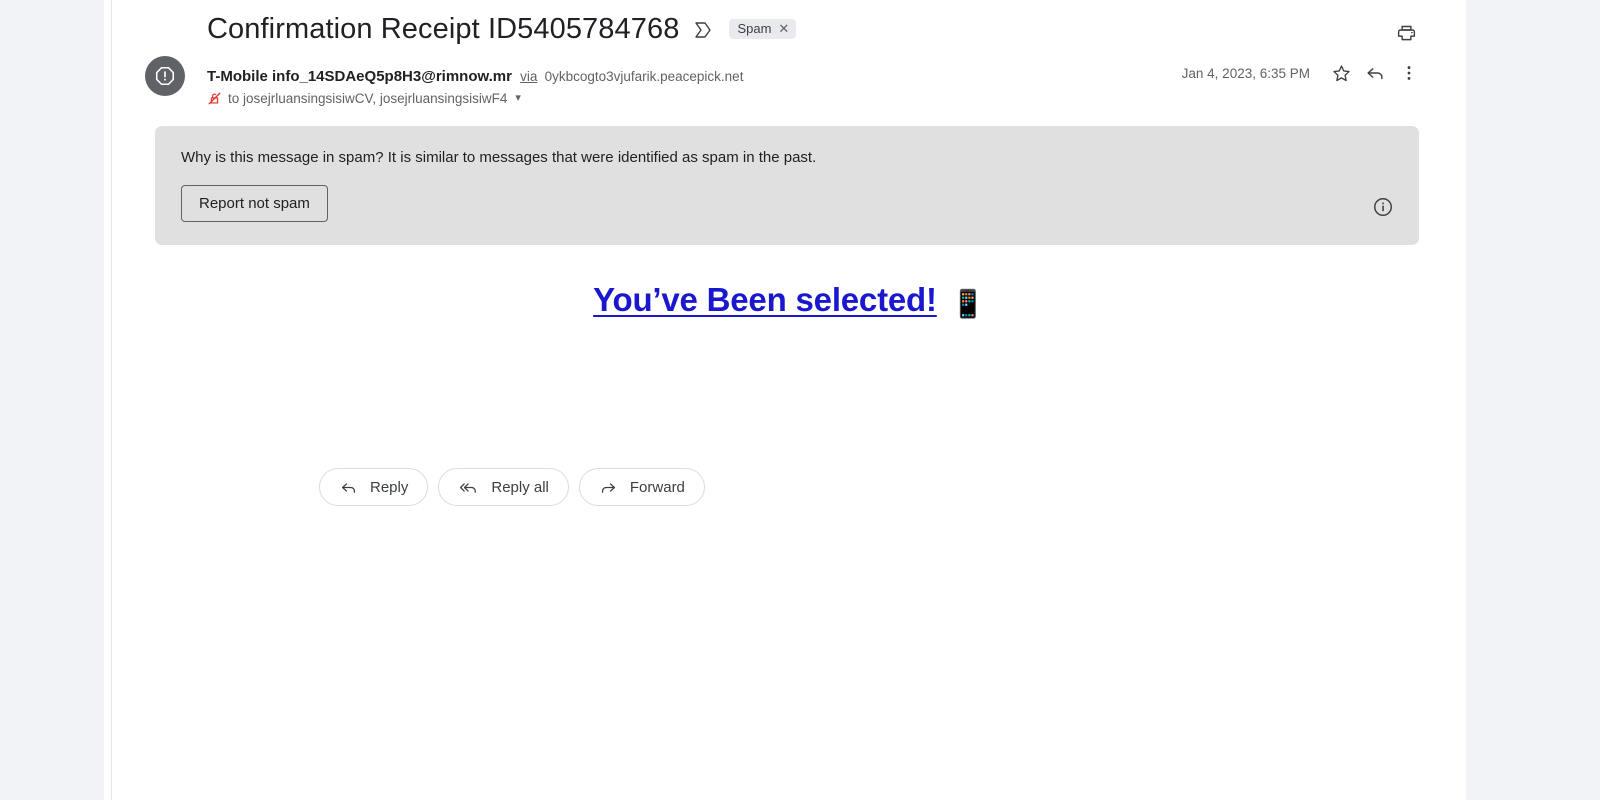  I want to click on reply-button: Reply, so click(374, 487).